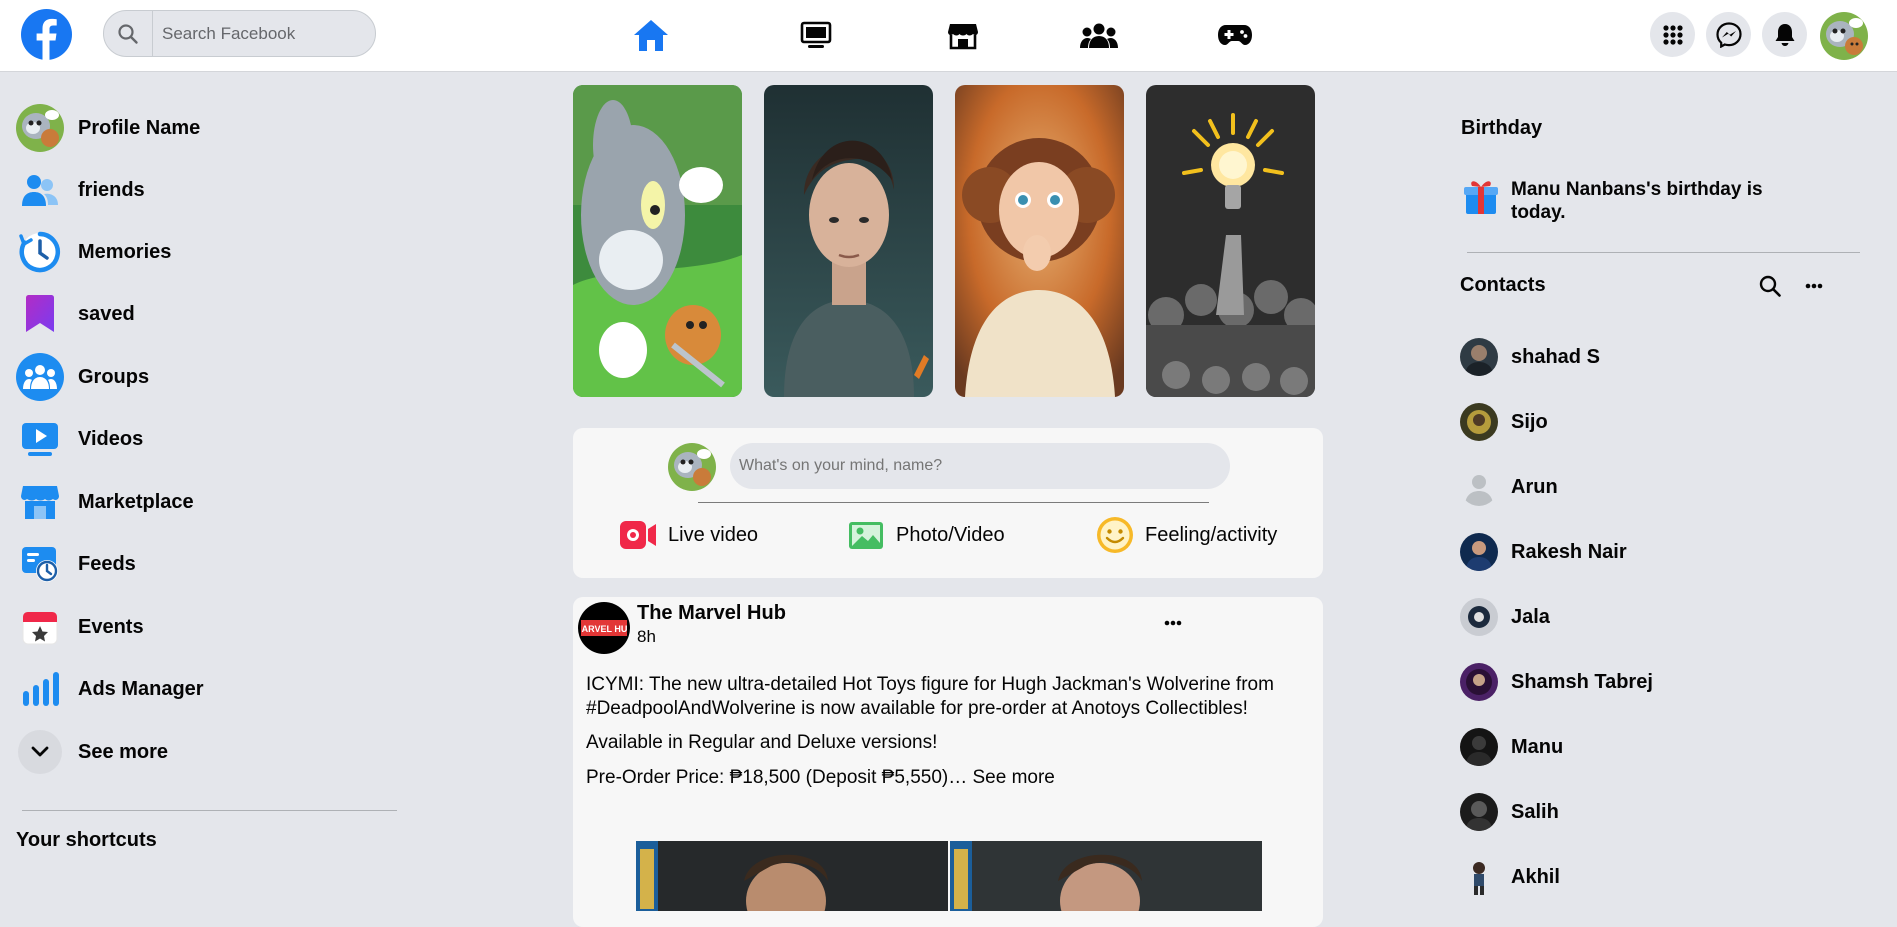 The height and width of the screenshot is (927, 1897). I want to click on contact-name: Arun, so click(1534, 486).